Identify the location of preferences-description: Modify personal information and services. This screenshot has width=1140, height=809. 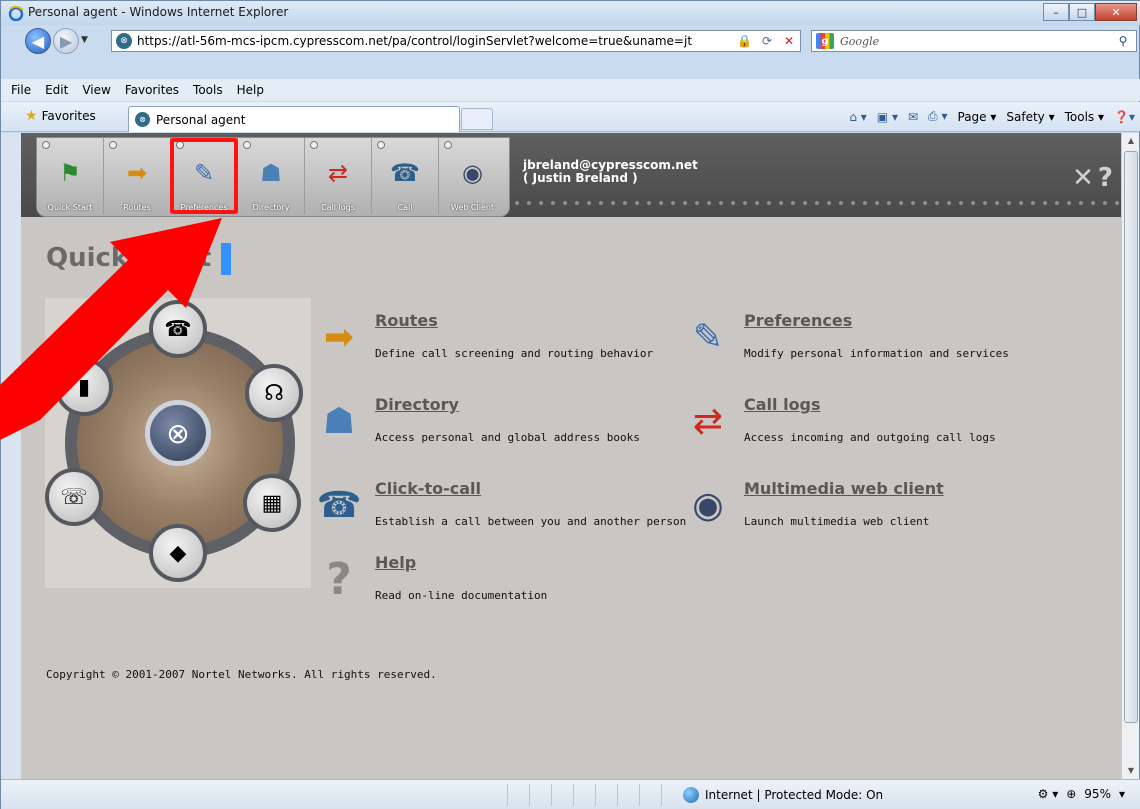
(876, 353).